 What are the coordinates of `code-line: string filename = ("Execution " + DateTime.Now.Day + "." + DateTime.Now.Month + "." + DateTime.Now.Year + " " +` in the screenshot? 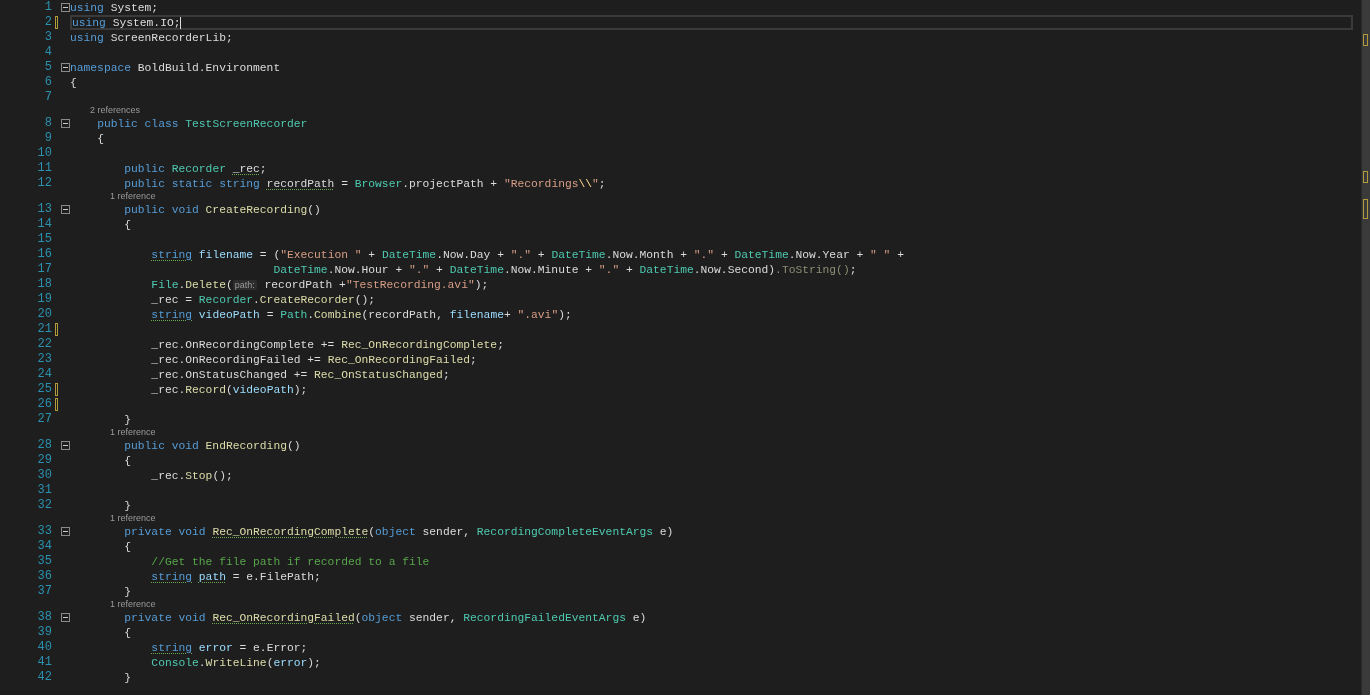 It's located at (527, 254).